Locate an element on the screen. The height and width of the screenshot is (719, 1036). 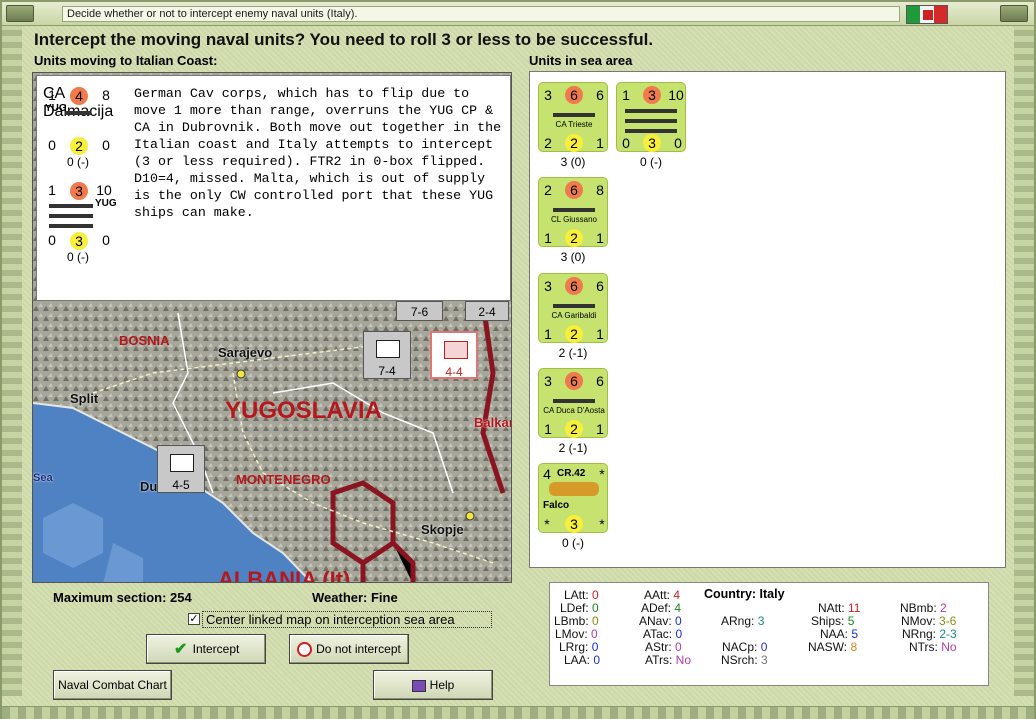
armor-symbol-icon is located at coordinates (182, 463).